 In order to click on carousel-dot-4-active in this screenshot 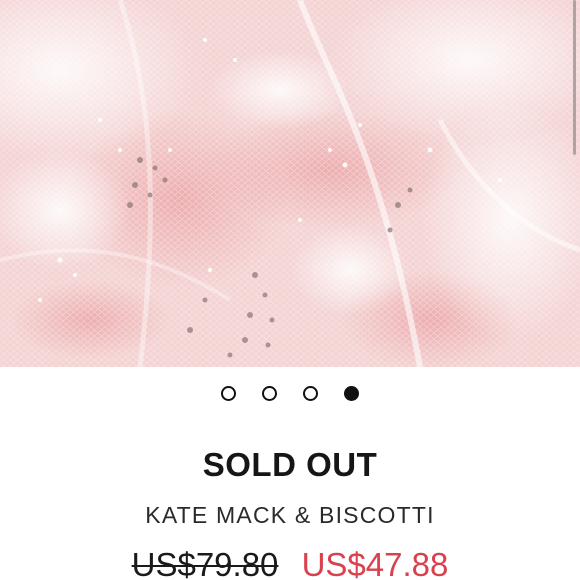, I will do `click(351, 393)`.